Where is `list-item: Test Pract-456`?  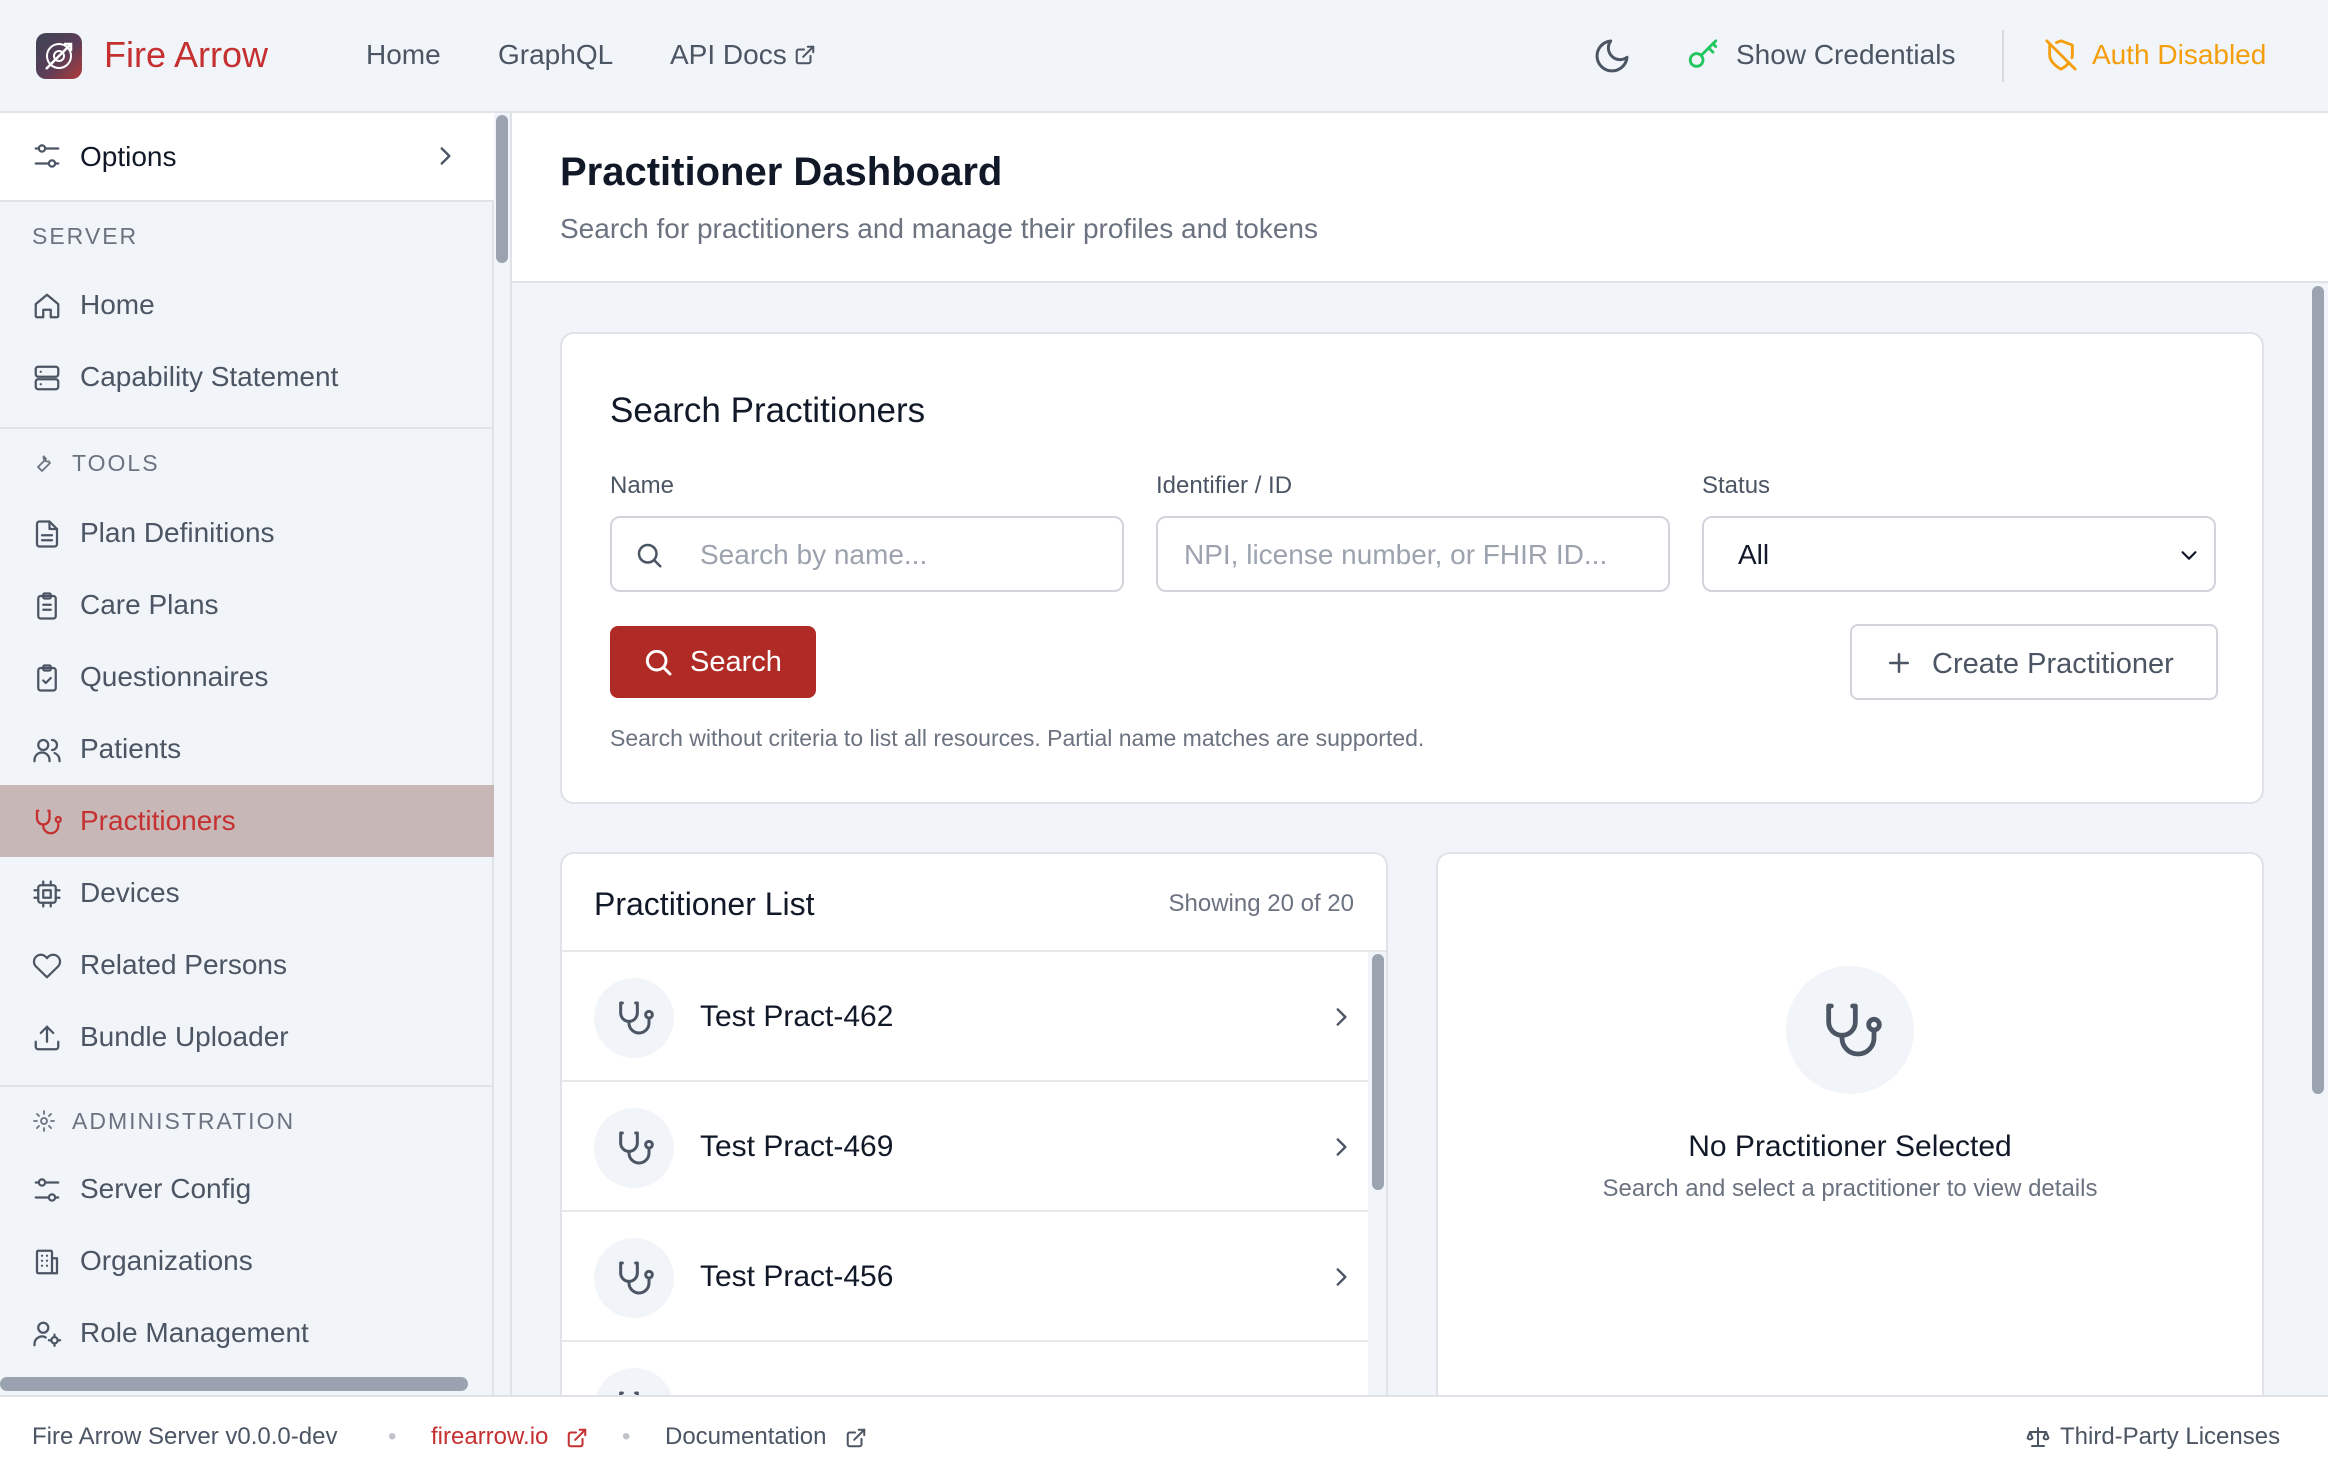
list-item: Test Pract-456 is located at coordinates (966, 1277).